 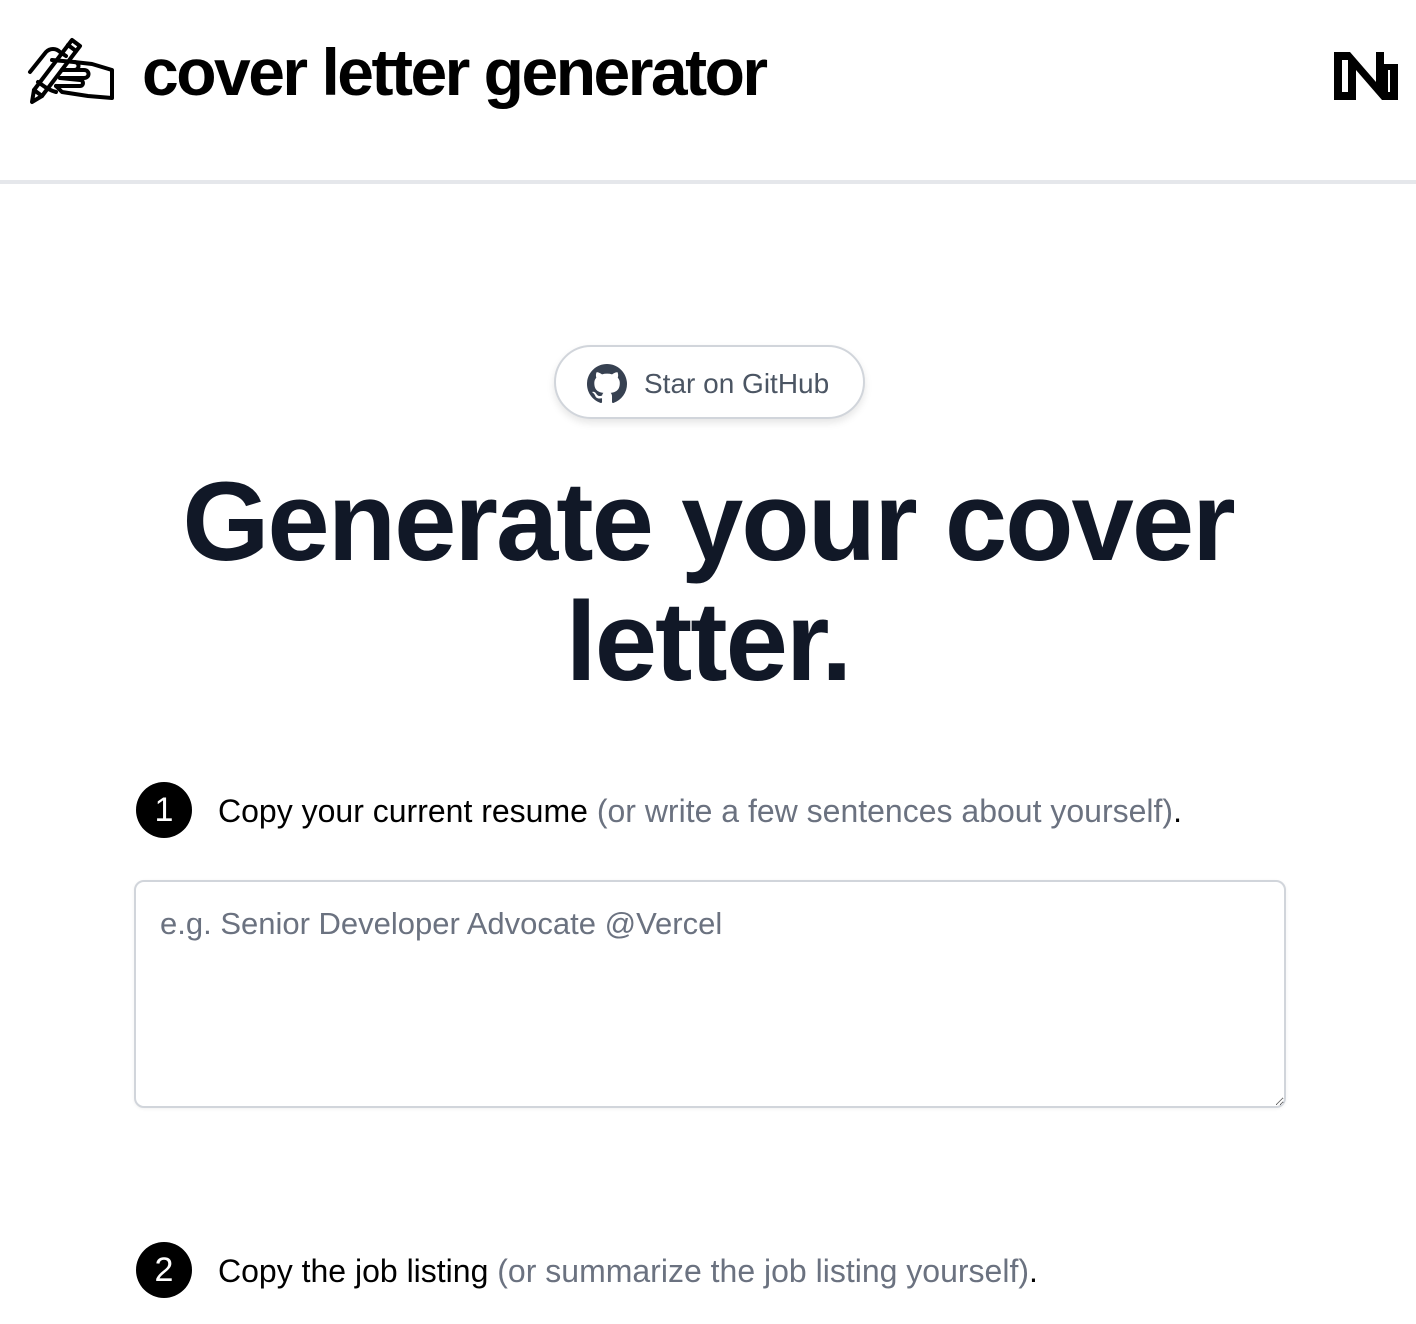 What do you see at coordinates (709, 641) in the screenshot?
I see `hero-heading-line2: letter.` at bounding box center [709, 641].